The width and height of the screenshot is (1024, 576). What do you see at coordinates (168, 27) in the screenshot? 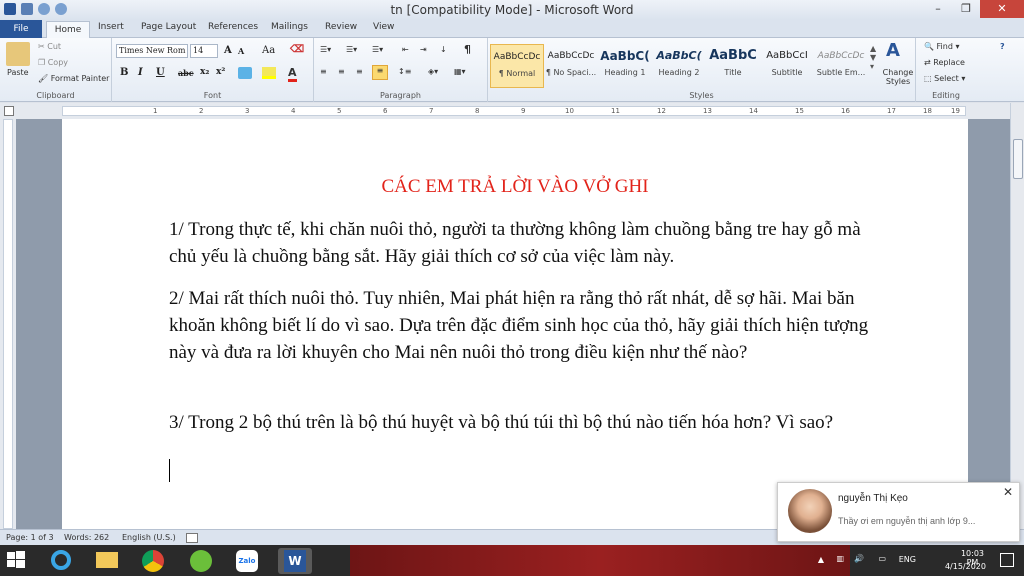
I see `tab-page-layout: Page Layout` at bounding box center [168, 27].